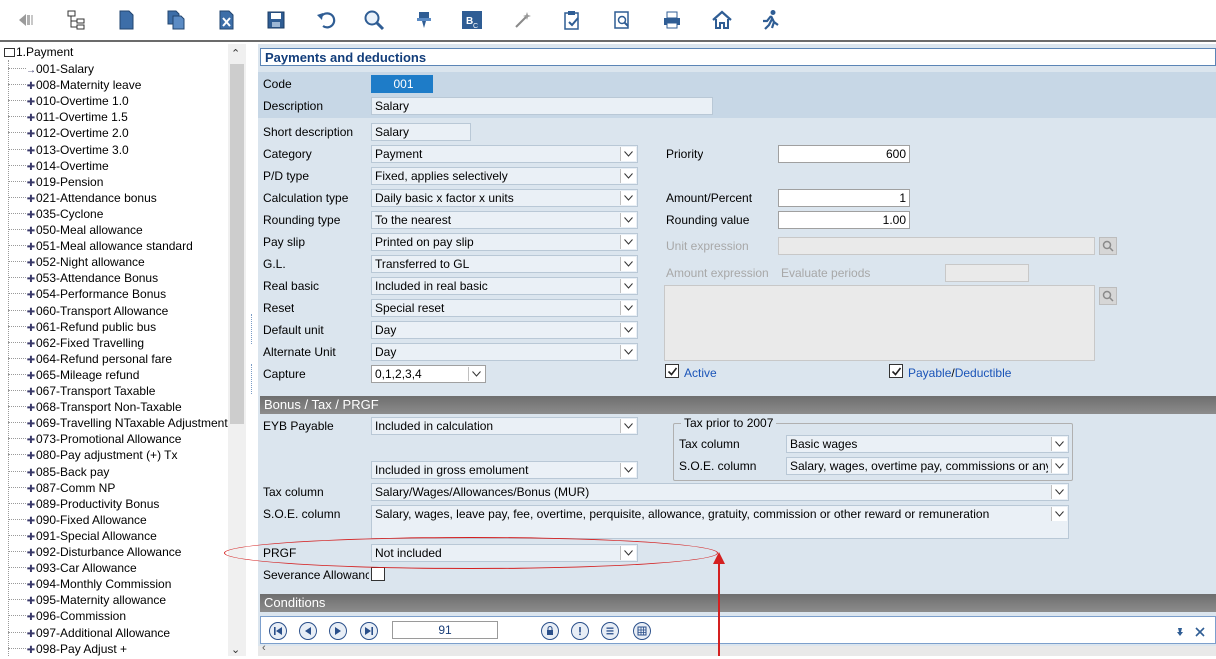 This screenshot has height=659, width=1216. What do you see at coordinates (235, 53) in the screenshot?
I see `scroll-up-icon: ⌃` at bounding box center [235, 53].